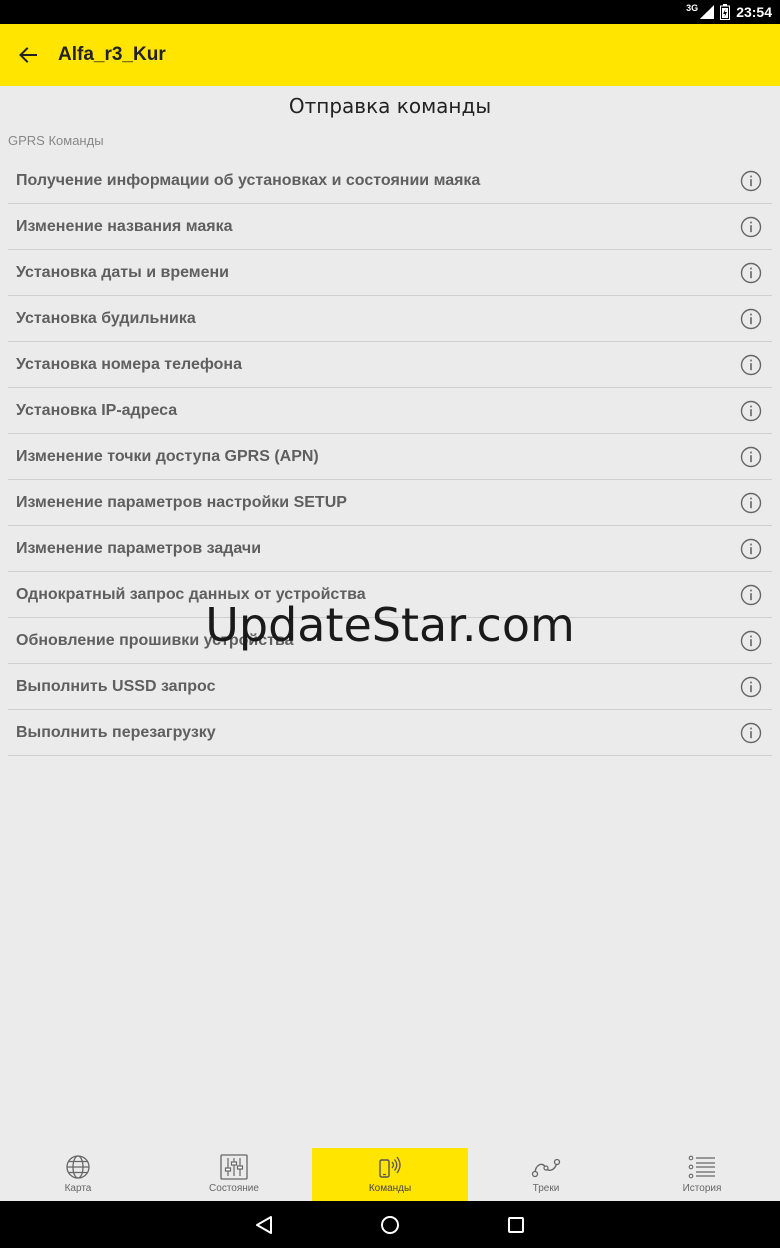 The width and height of the screenshot is (780, 1248). Describe the element at coordinates (701, 1167) in the screenshot. I see `list-icon` at that location.